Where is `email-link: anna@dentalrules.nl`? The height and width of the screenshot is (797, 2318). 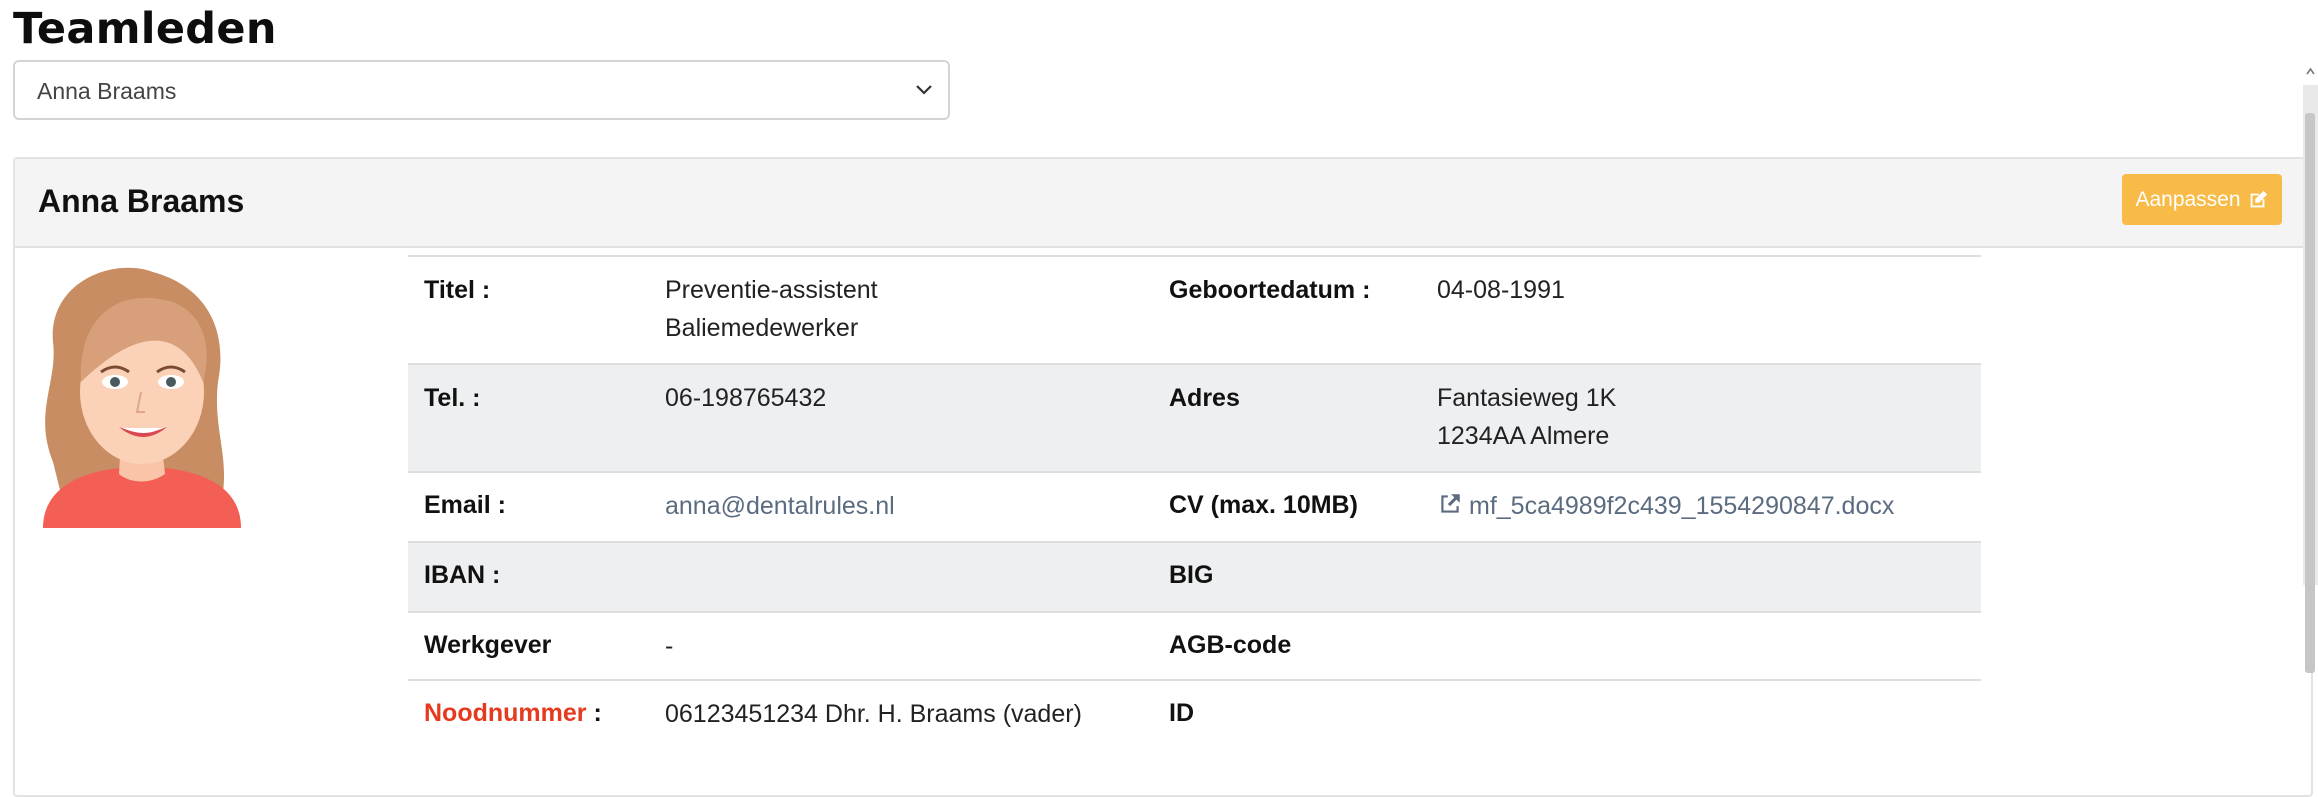
email-link: anna@dentalrules.nl is located at coordinates (780, 506).